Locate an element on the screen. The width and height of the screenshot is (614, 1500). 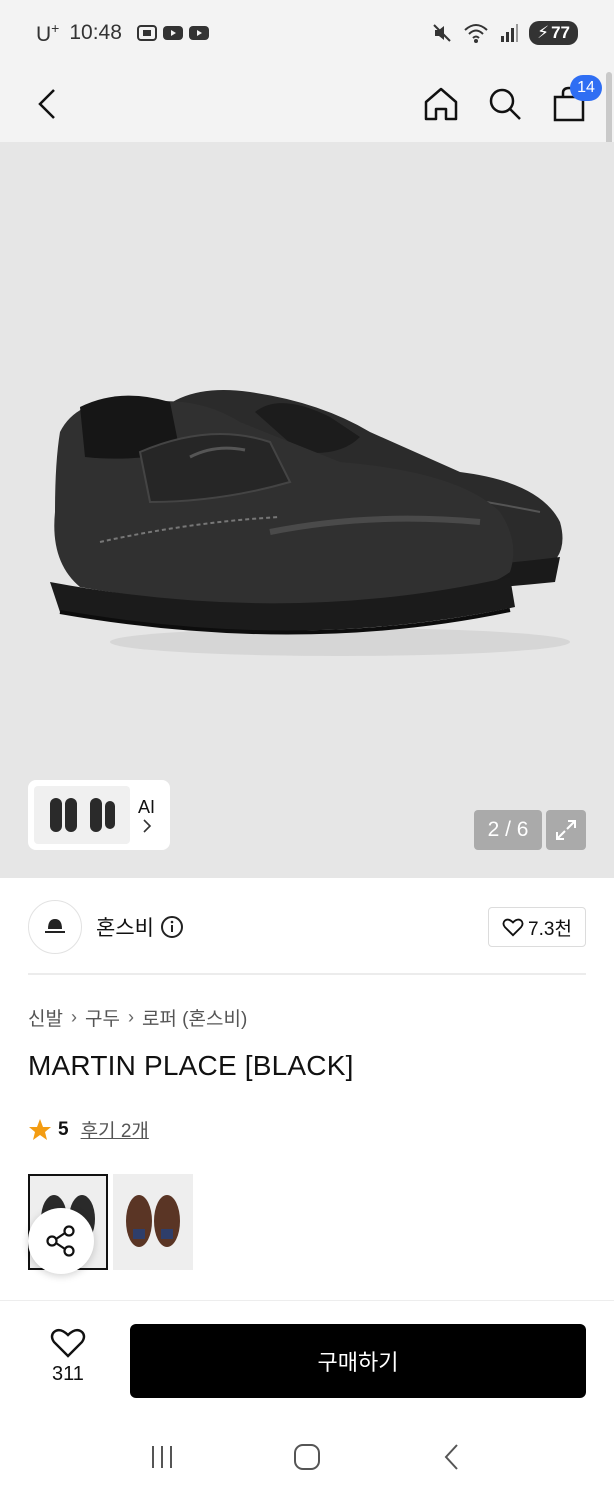
status-left: U+ 10:48 is located at coordinates (123, 33).